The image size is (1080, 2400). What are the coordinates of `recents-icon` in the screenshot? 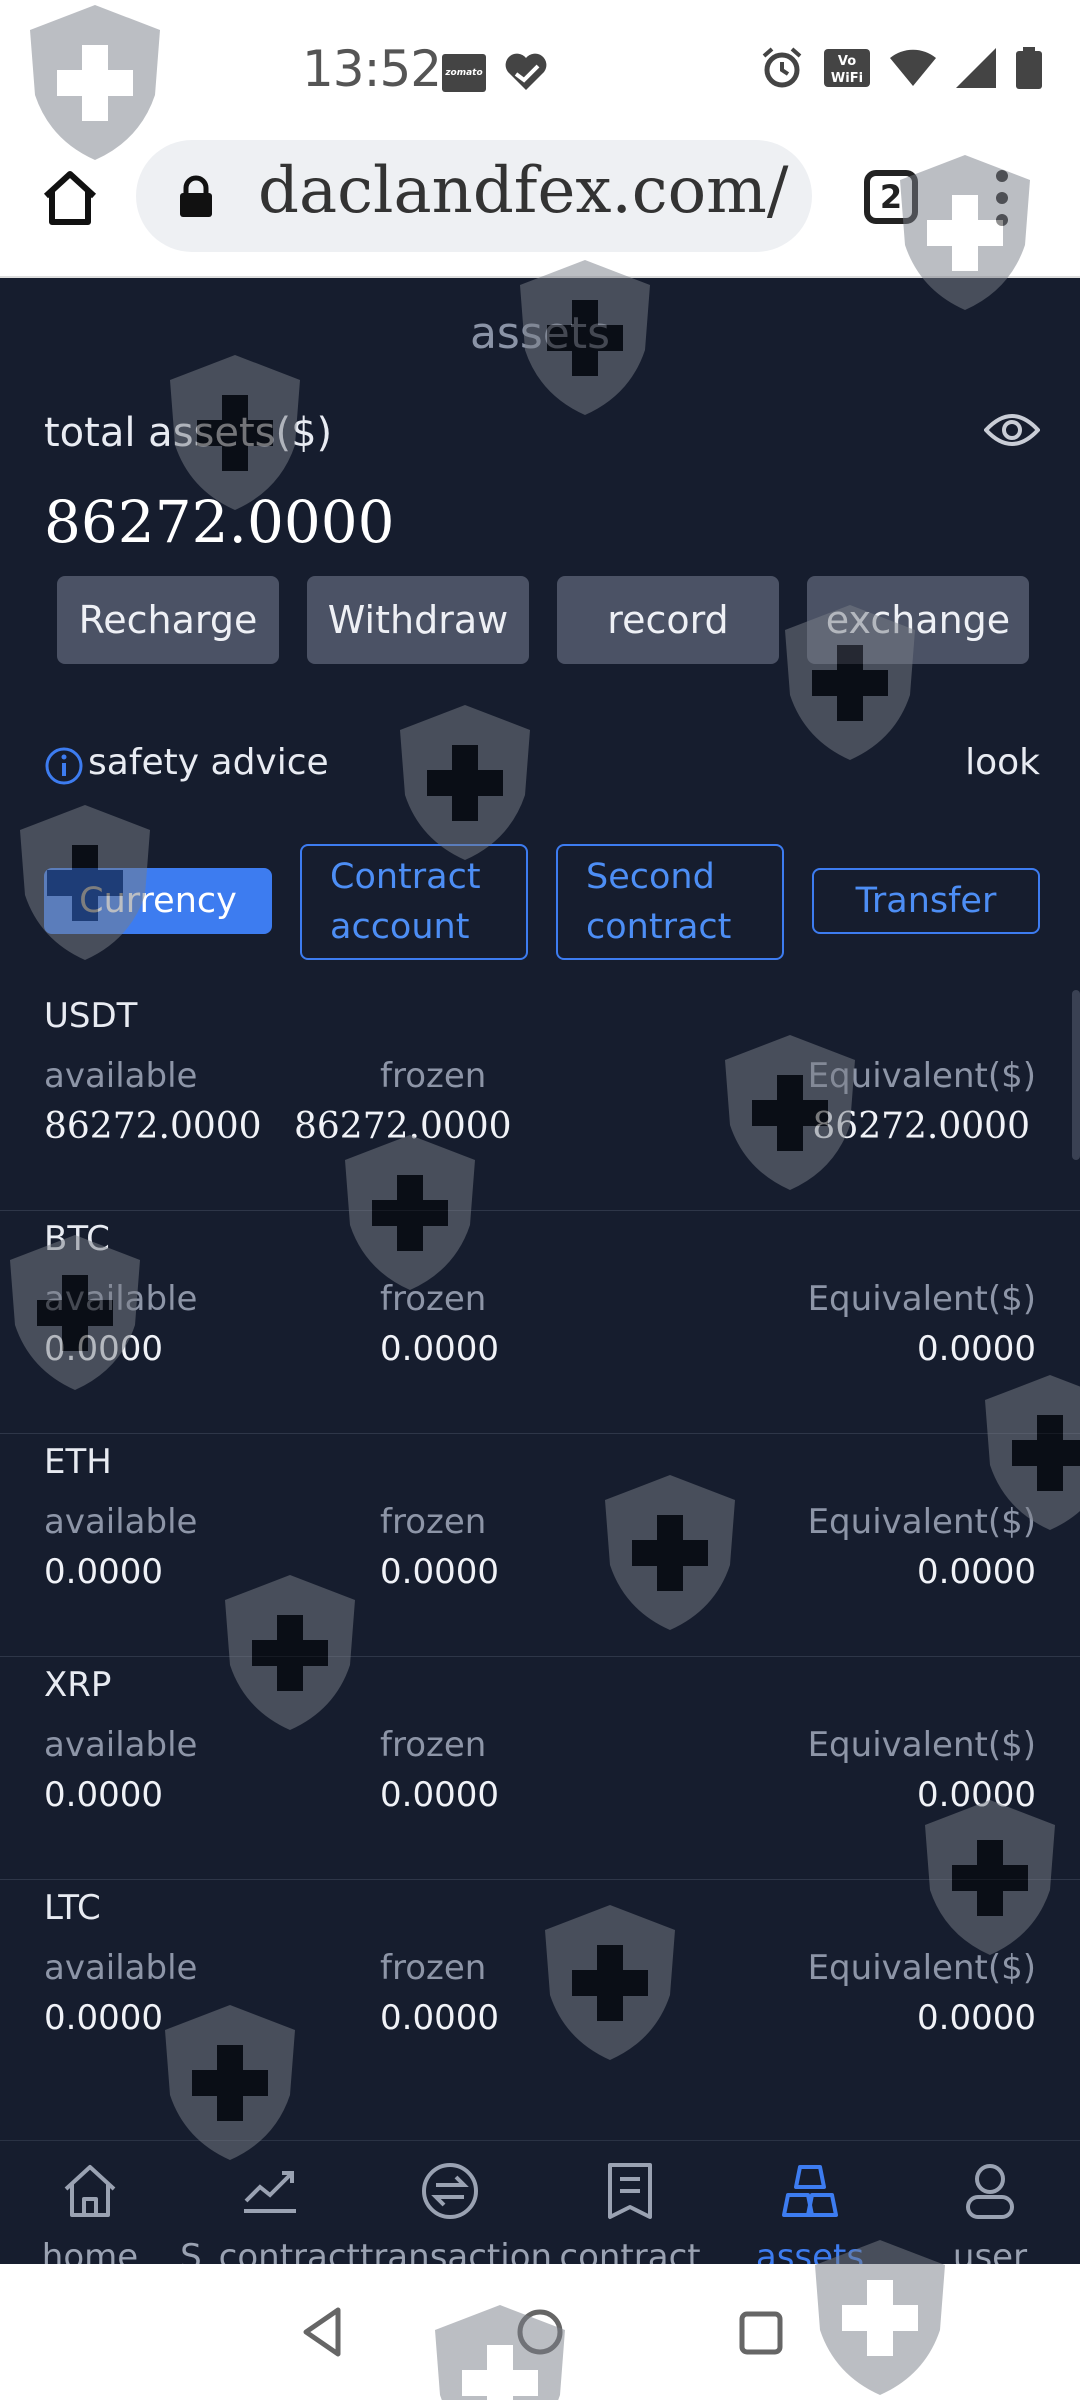 It's located at (760, 2332).